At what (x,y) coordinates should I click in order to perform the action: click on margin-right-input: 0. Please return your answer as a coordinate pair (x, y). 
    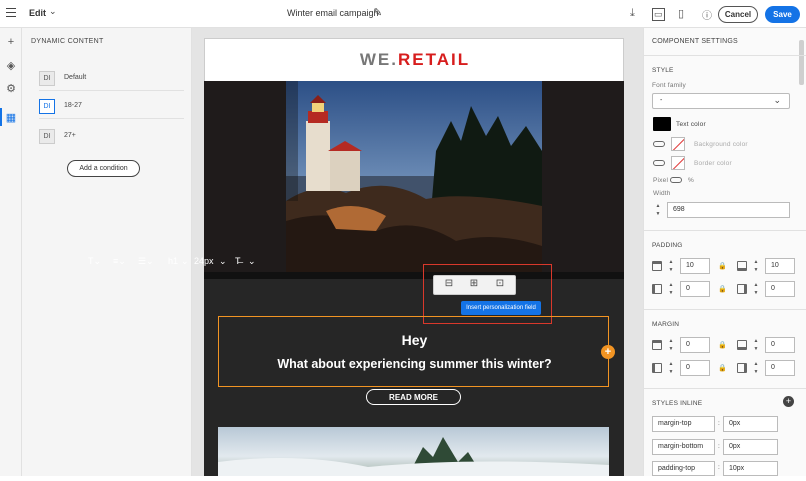
    Looking at the image, I should click on (780, 368).